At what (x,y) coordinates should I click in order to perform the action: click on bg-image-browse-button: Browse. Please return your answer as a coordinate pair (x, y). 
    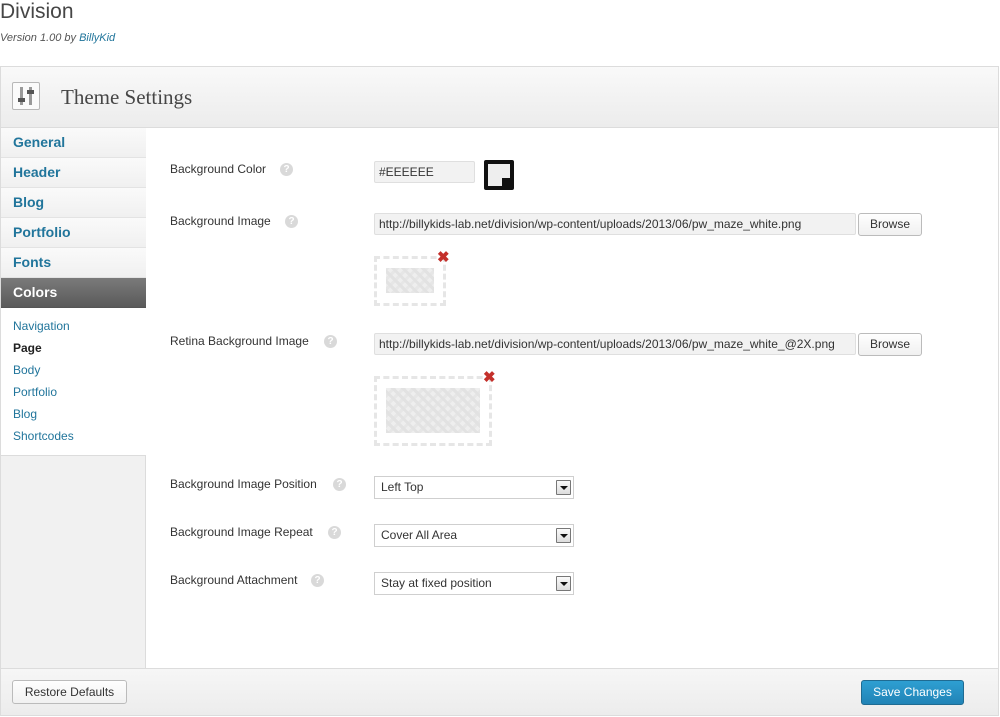
    Looking at the image, I should click on (890, 224).